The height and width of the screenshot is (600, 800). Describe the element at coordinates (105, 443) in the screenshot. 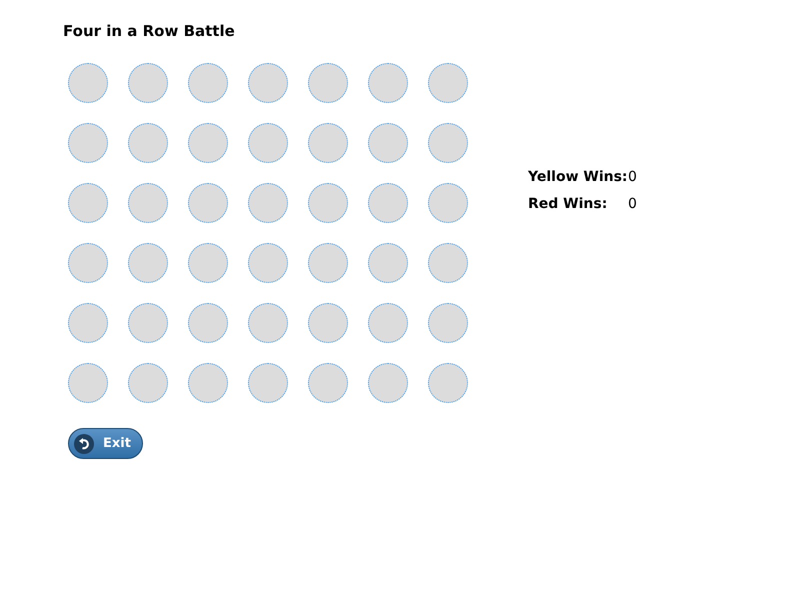

I see `exit-button: Exit` at that location.